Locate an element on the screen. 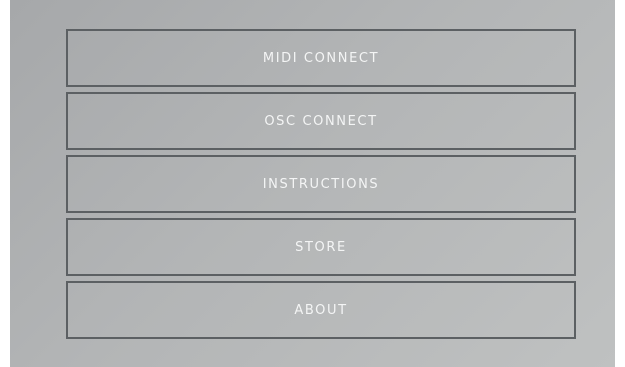 The image size is (625, 367). store-button: STORE is located at coordinates (321, 247).